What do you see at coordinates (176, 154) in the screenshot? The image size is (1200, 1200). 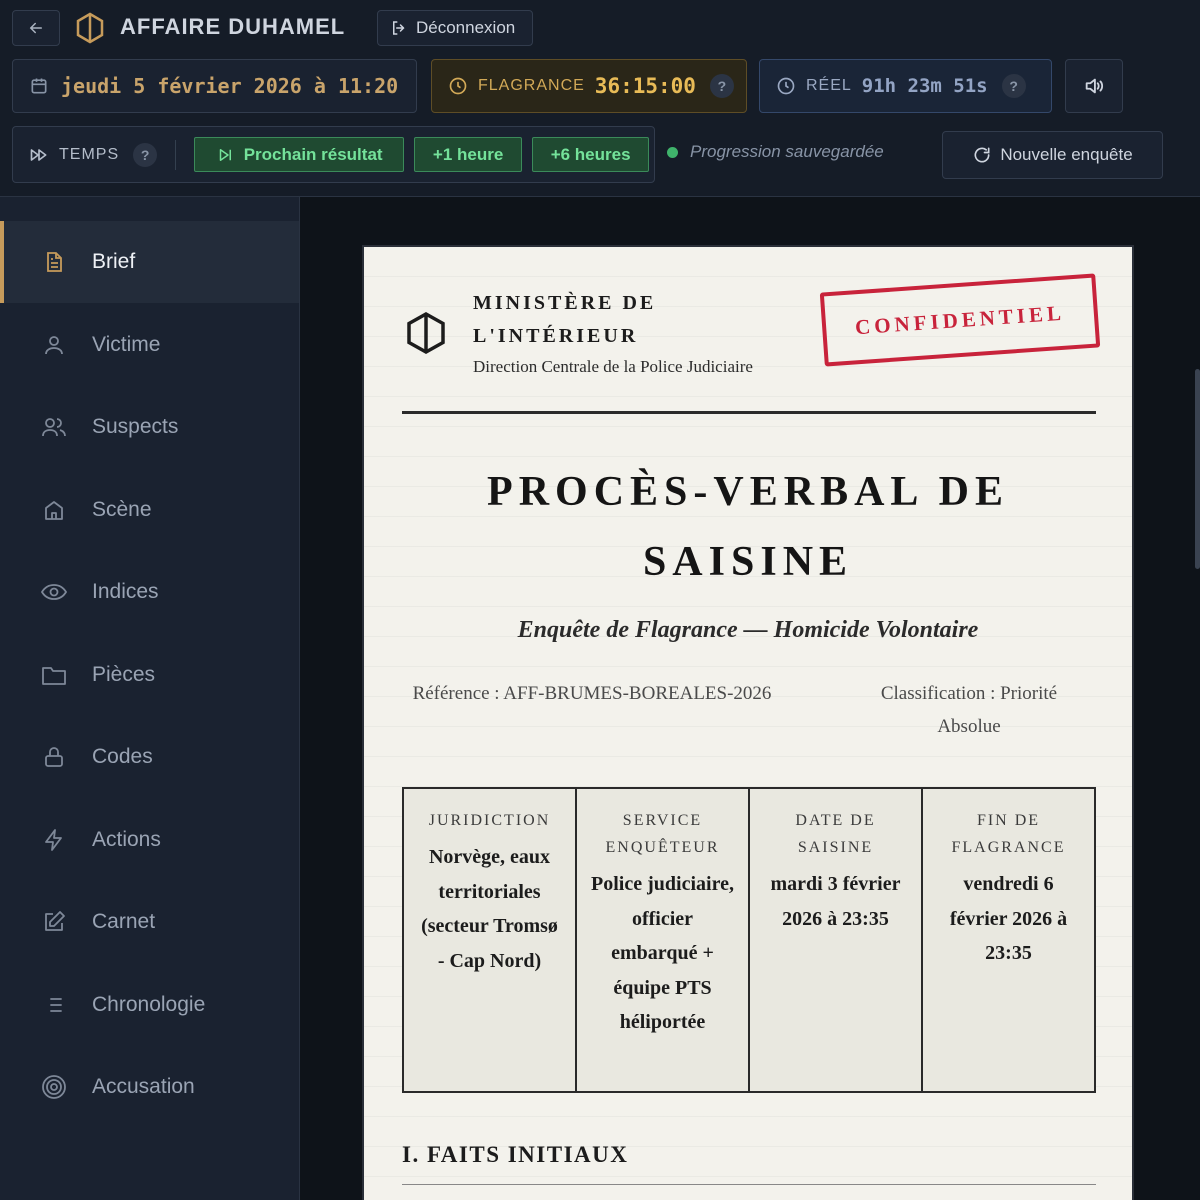 I see `divider` at bounding box center [176, 154].